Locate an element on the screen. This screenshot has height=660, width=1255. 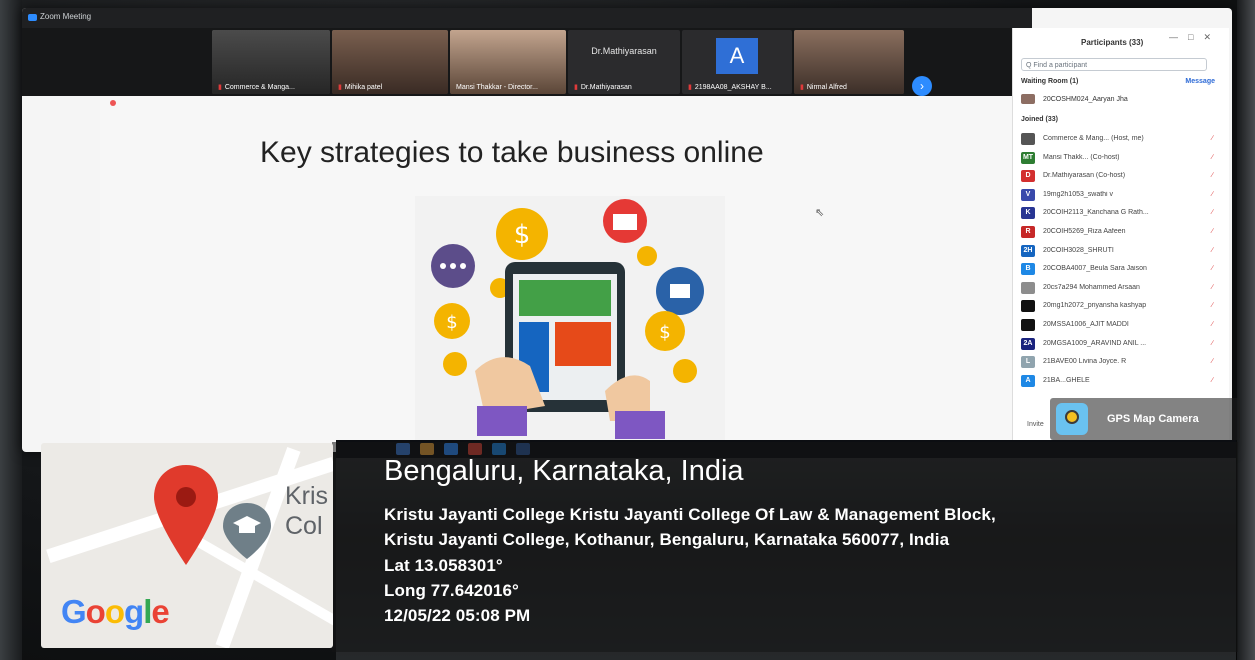
participant-row: 2A 20MGSA1009_ARAVIND ANIL ... ∕ is located at coordinates (1119, 344).